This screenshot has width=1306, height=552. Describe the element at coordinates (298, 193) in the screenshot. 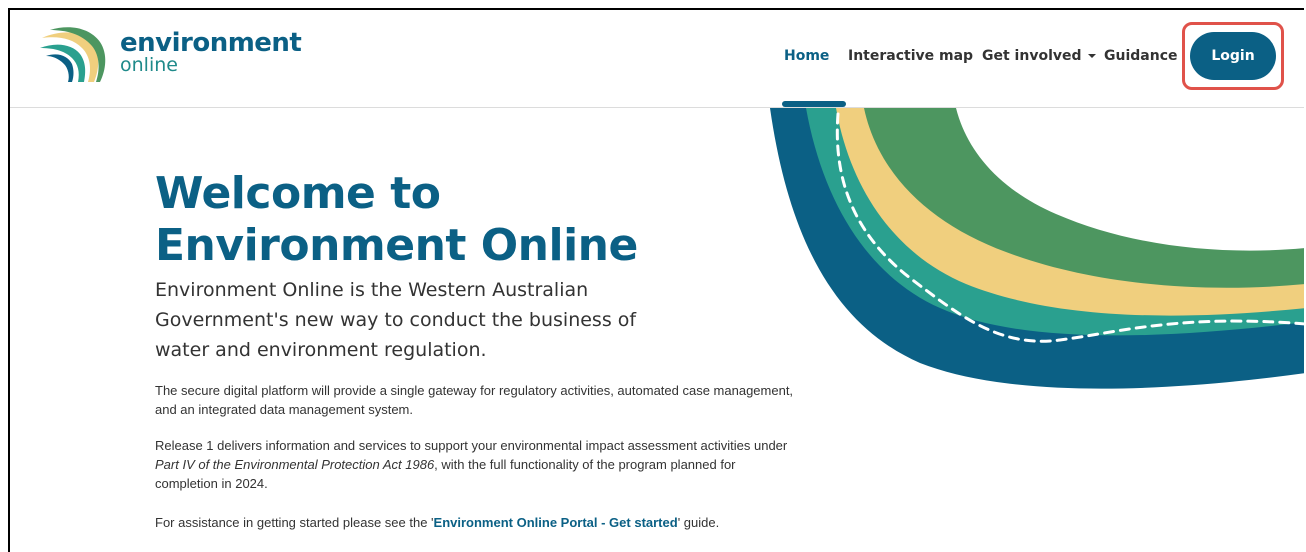

I see `page-title-line-1: Welcome to` at that location.